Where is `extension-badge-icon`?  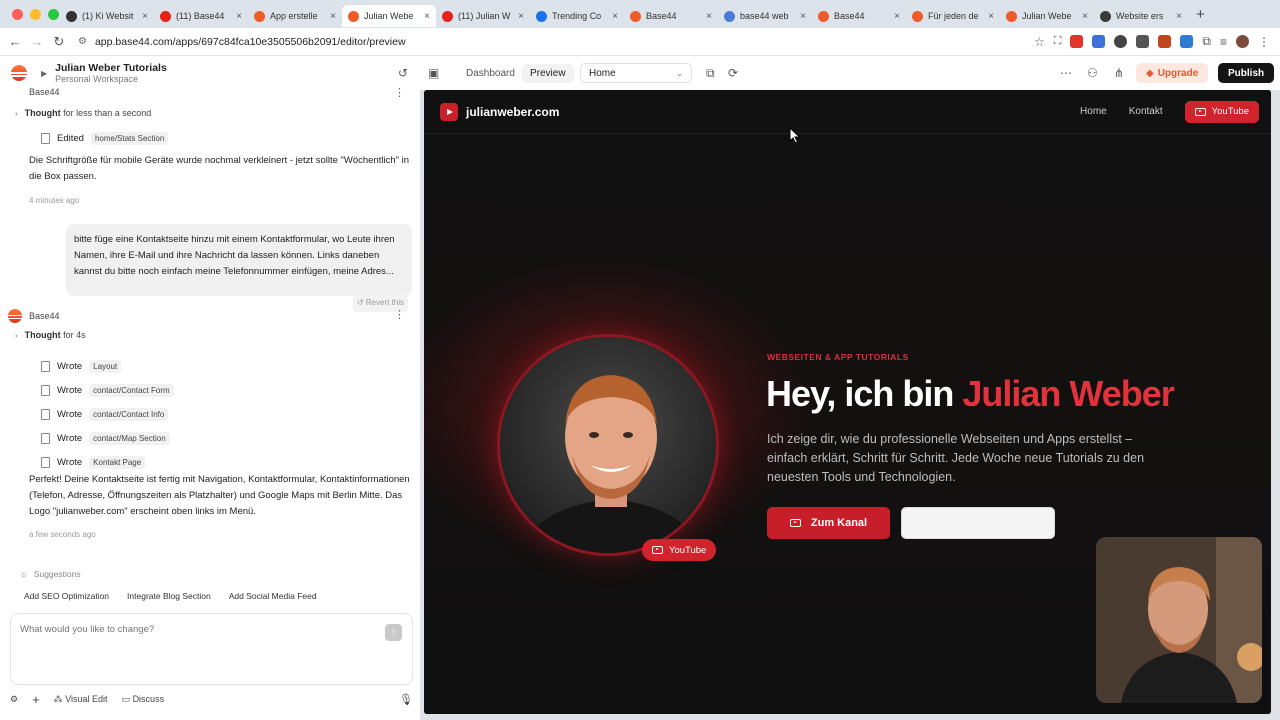 extension-badge-icon is located at coordinates (1077, 41).